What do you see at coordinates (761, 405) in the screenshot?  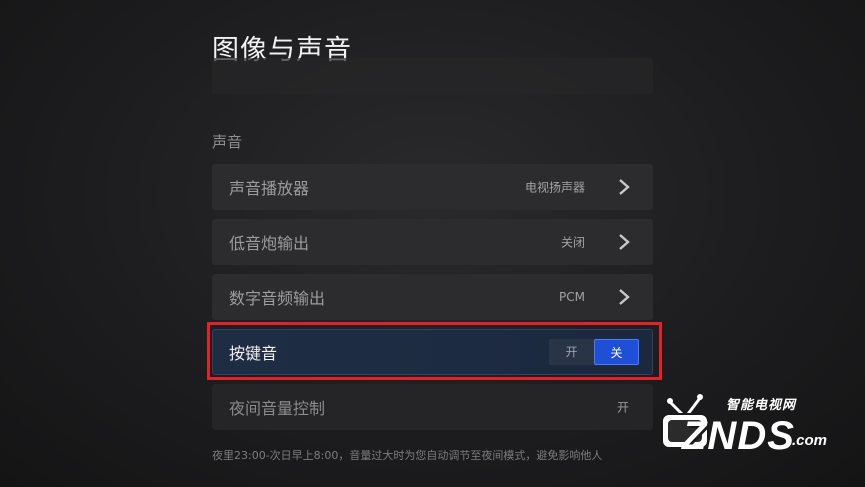 I see `watermark-small-text: 智能电视网` at bounding box center [761, 405].